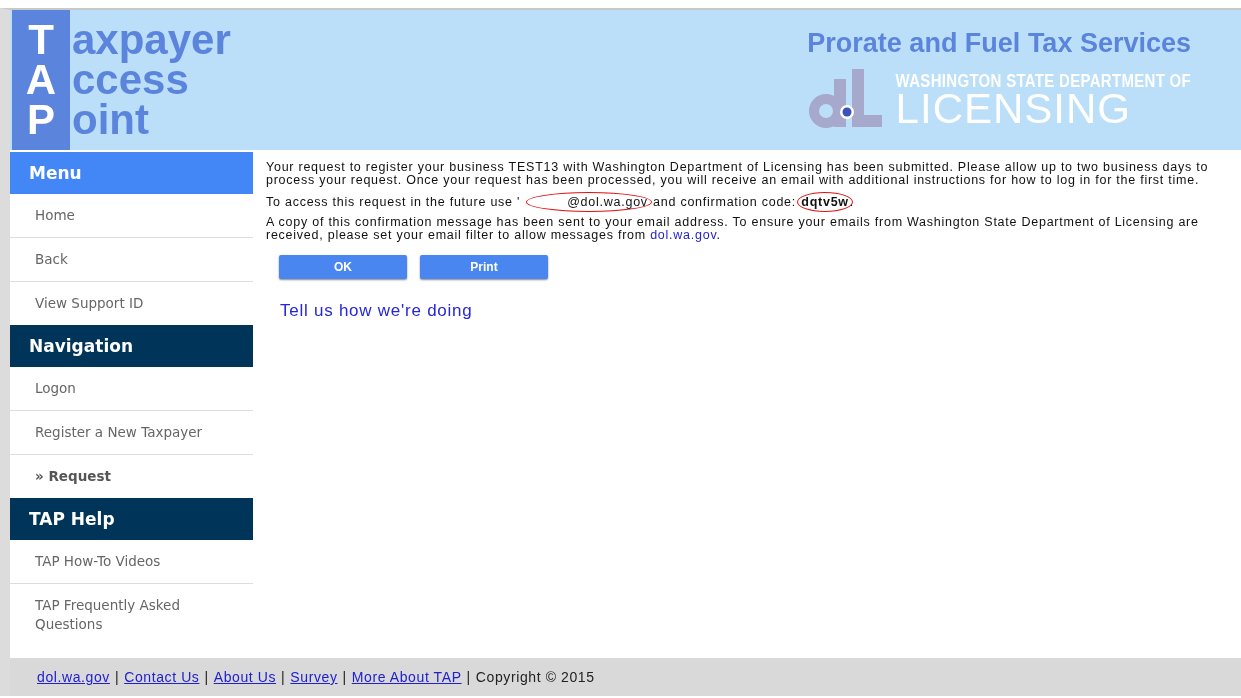 Image resolution: width=1241 pixels, height=698 pixels. Describe the element at coordinates (852, 202) in the screenshot. I see `period-text: .` at that location.